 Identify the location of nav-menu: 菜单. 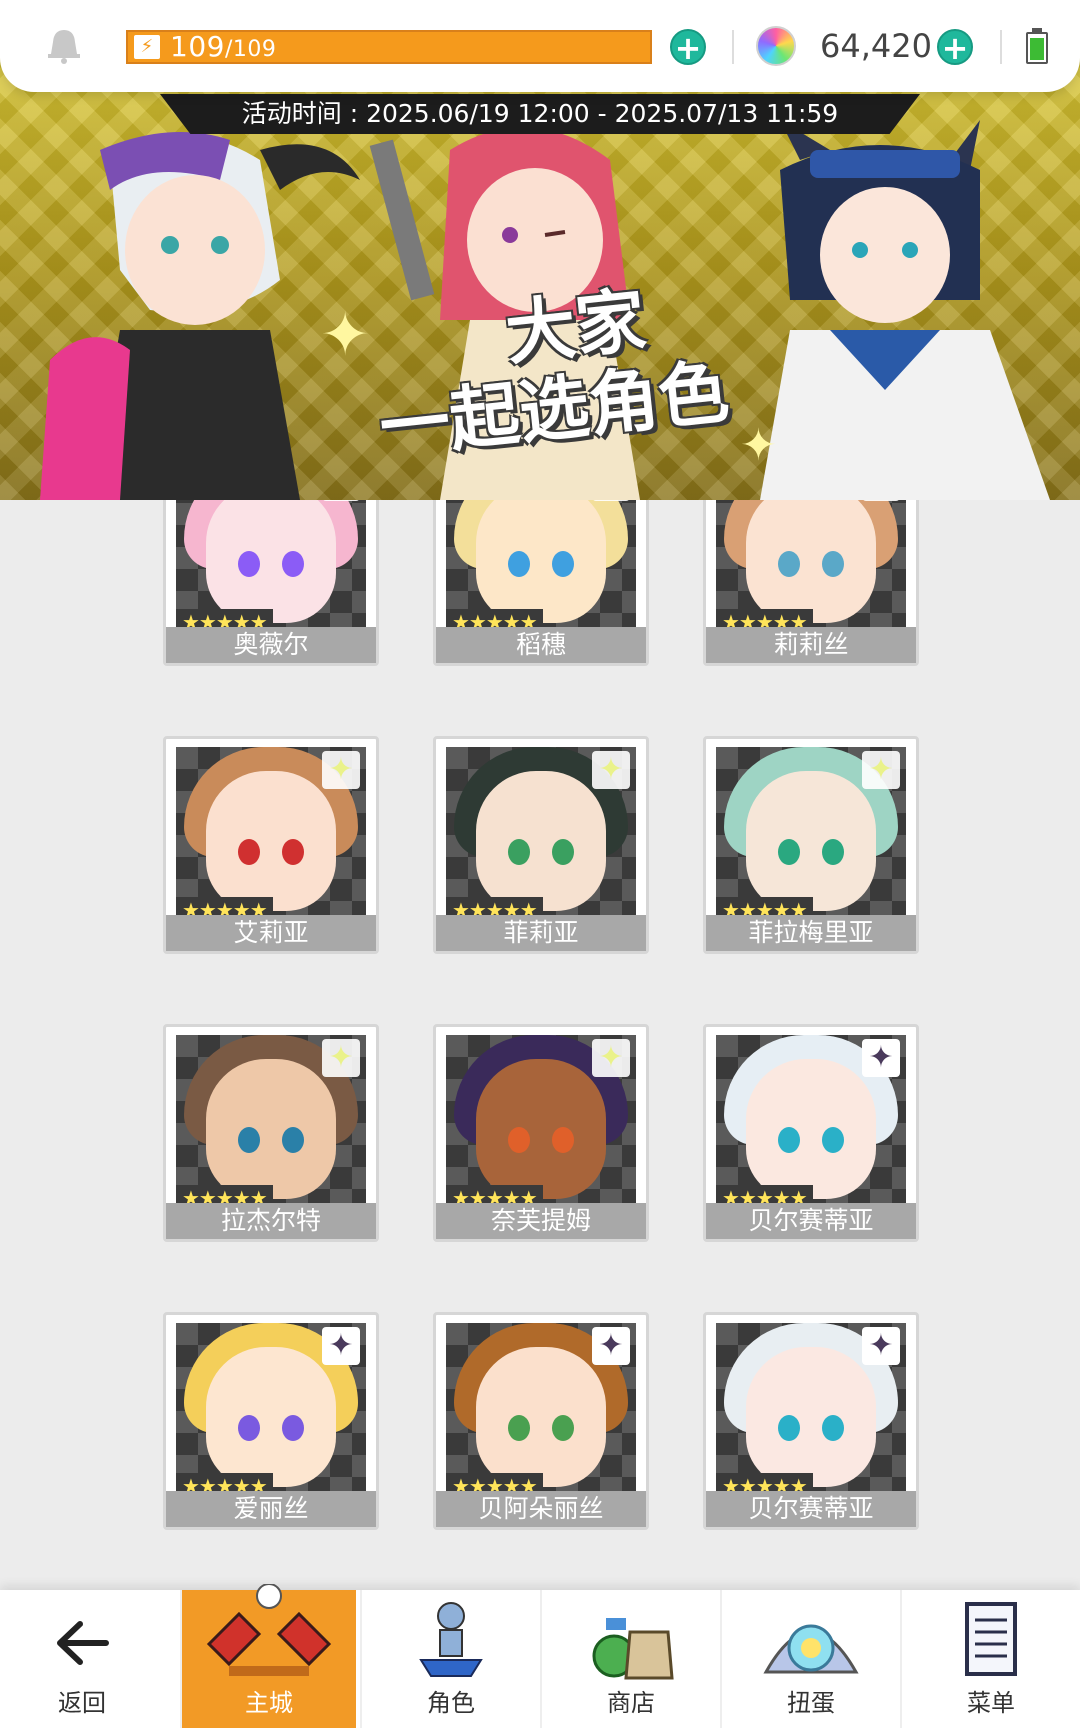
(990, 1659).